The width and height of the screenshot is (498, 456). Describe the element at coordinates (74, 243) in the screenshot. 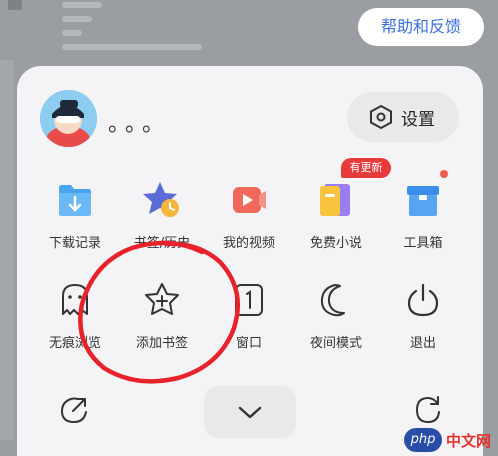

I see `tile-label: 下载记录` at that location.